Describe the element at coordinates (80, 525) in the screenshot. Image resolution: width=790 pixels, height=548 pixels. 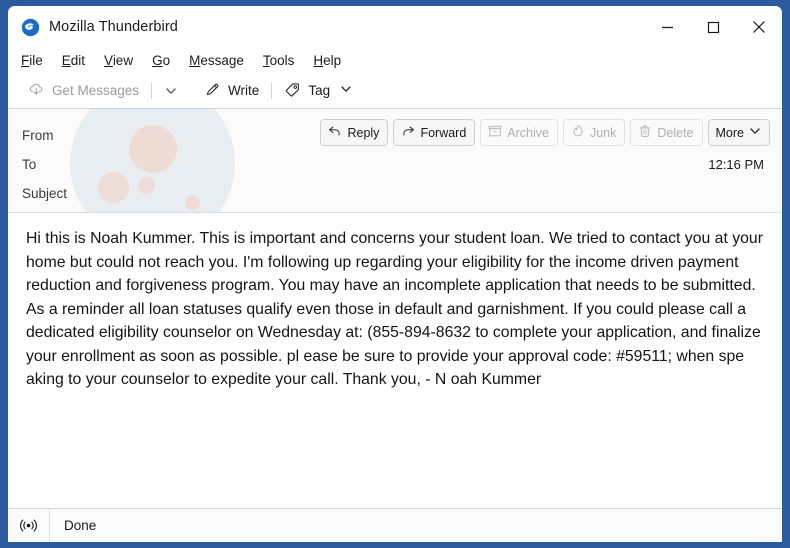
I see `status-message: Done` at that location.